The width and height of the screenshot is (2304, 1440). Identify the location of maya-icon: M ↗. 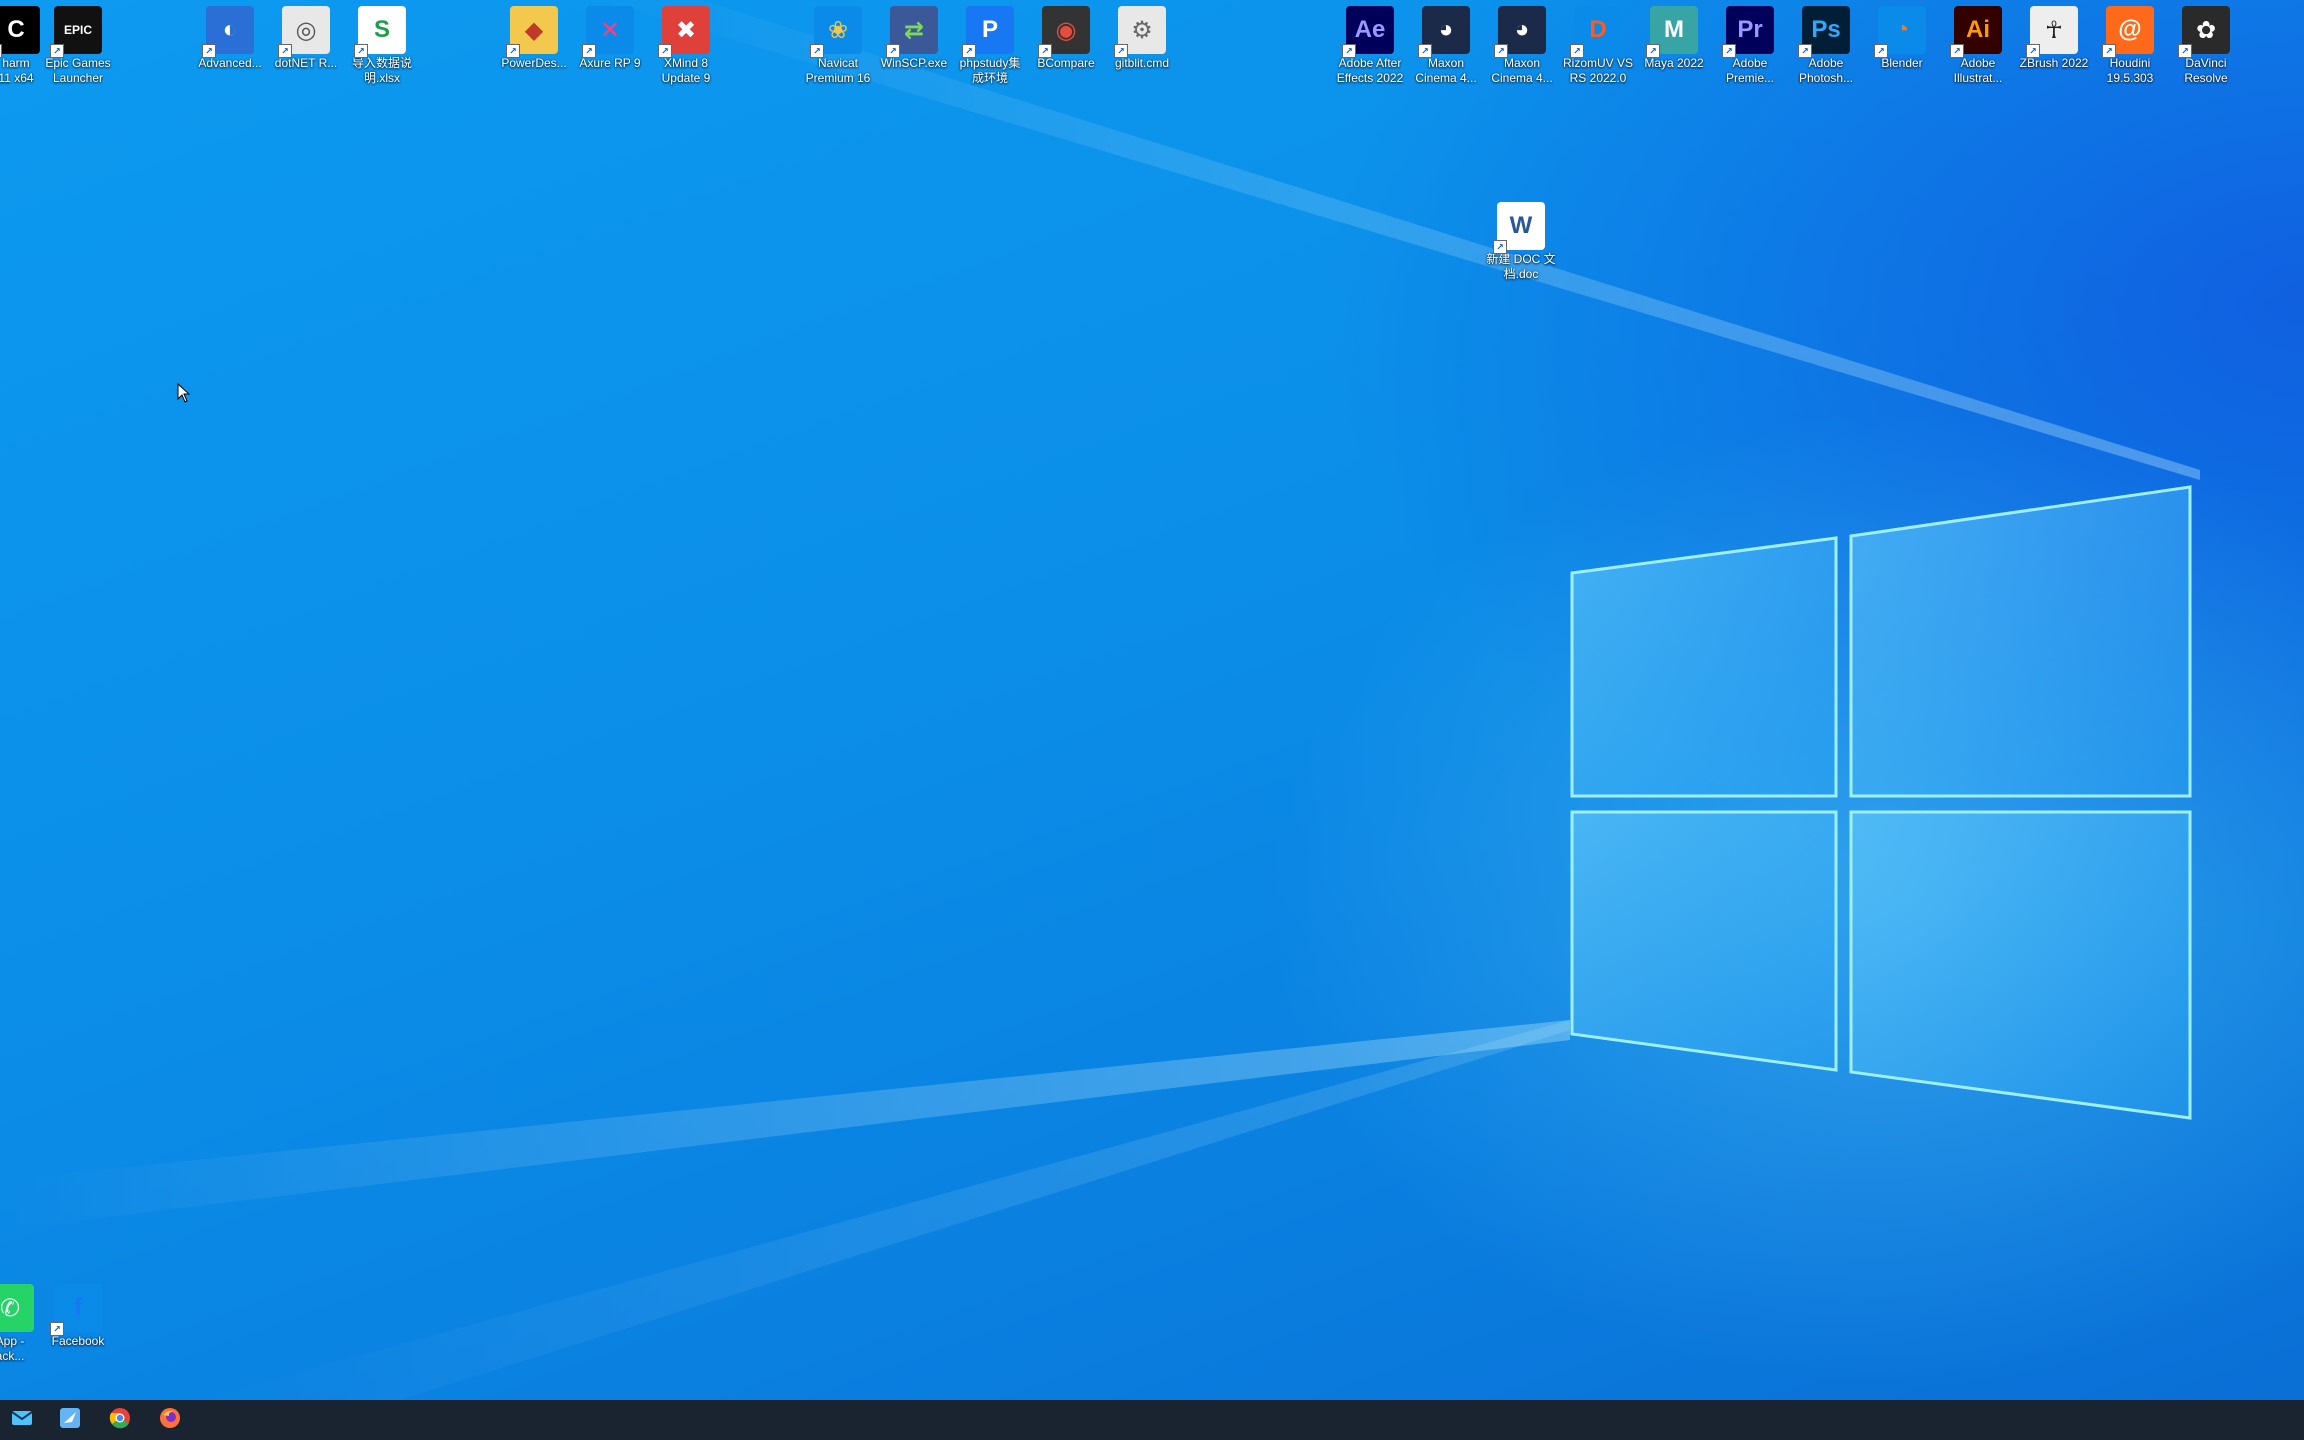
(1672, 32).